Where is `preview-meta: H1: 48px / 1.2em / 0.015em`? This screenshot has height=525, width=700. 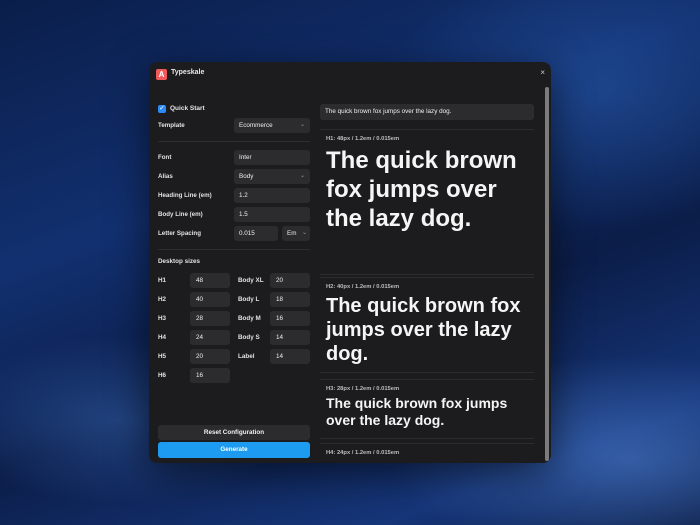
preview-meta: H1: 48px / 1.2em / 0.015em is located at coordinates (363, 139).